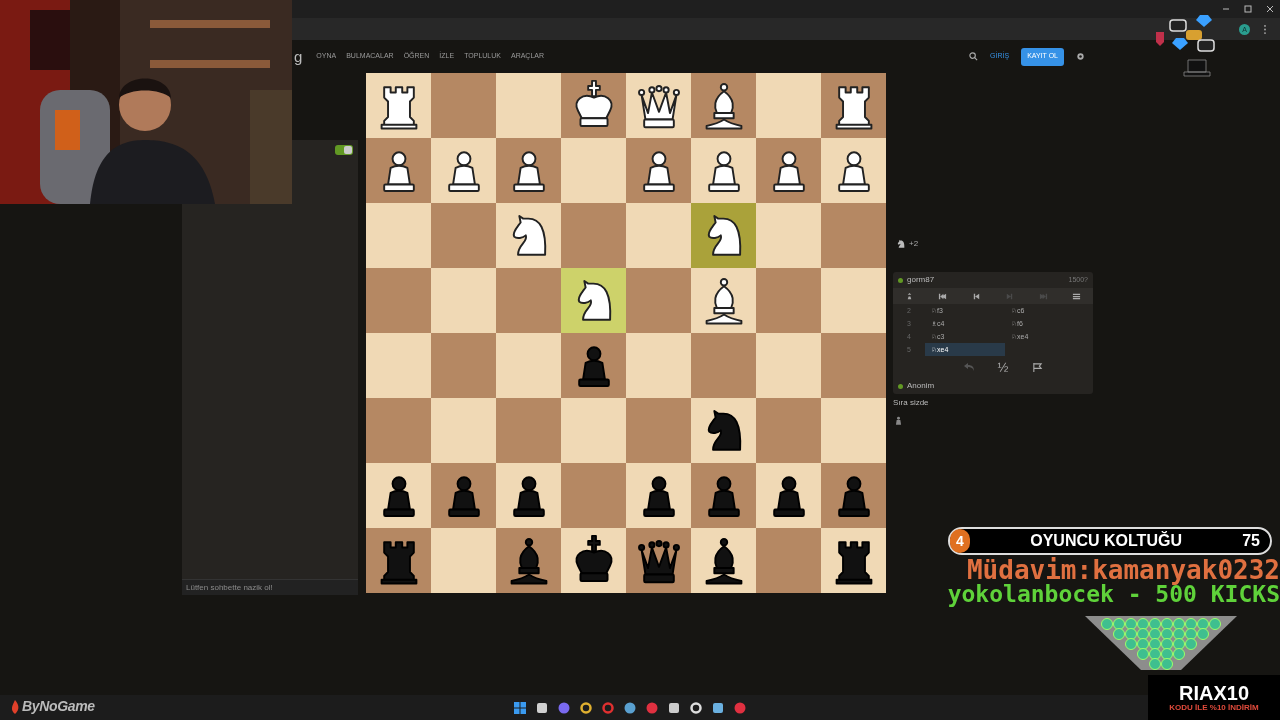 This screenshot has height=720, width=1280. I want to click on chat-input: Lütfen sohbette nazik ol!, so click(270, 587).